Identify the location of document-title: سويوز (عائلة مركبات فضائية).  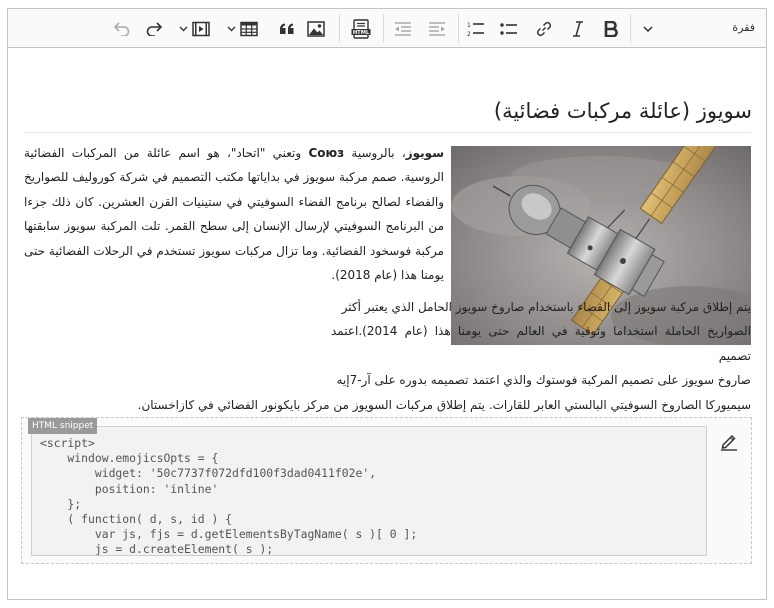
(622, 111).